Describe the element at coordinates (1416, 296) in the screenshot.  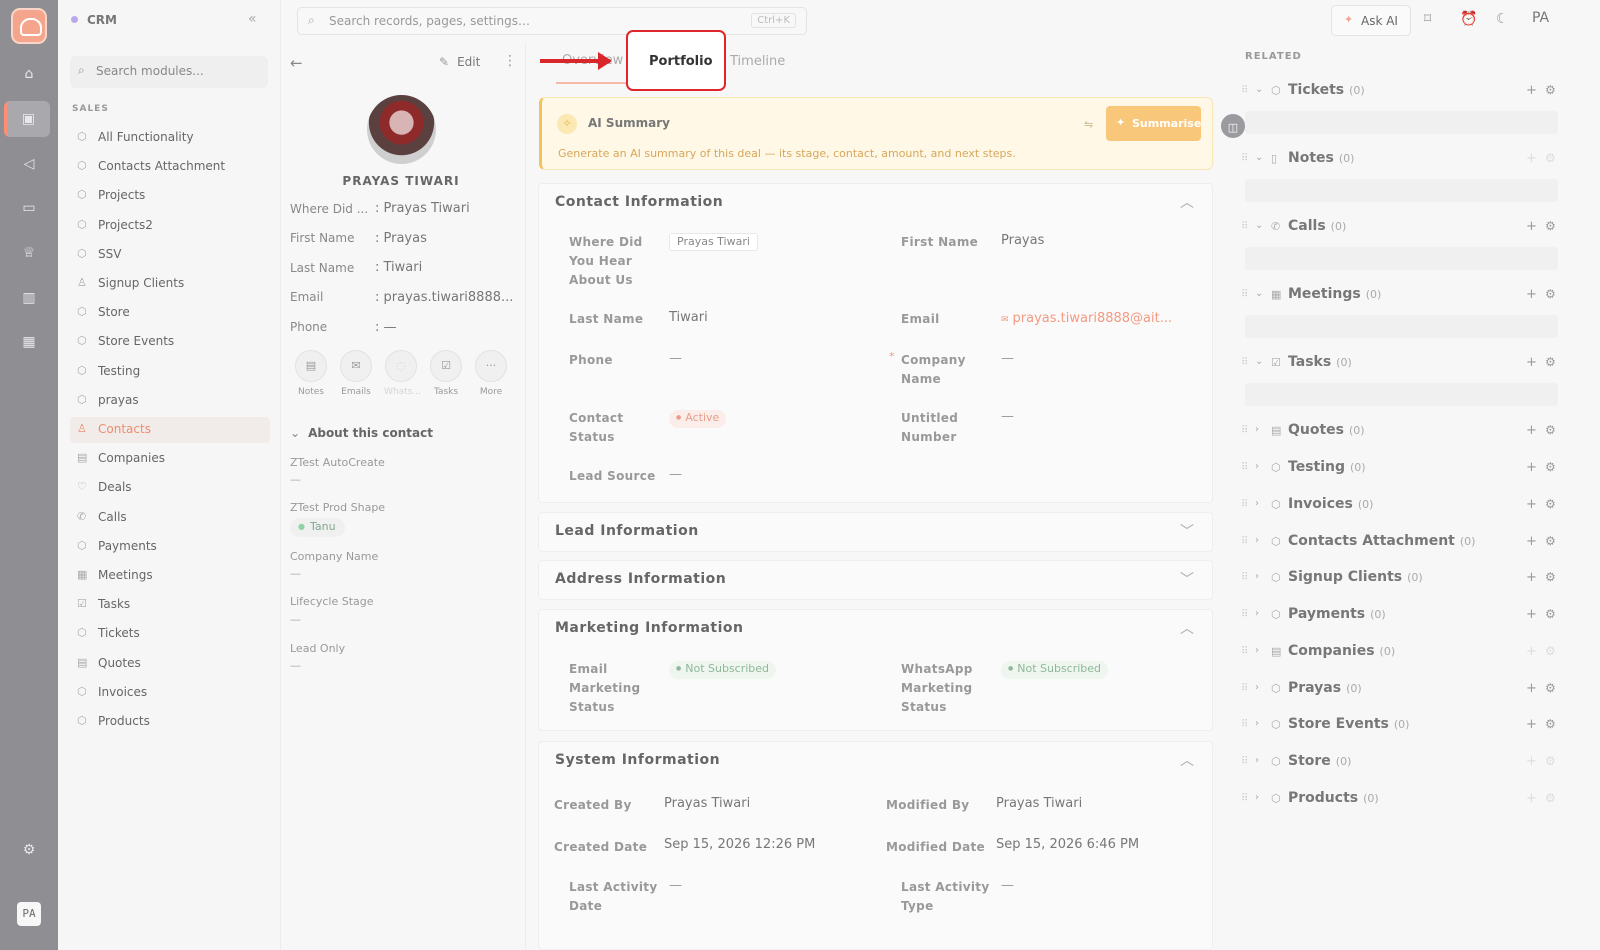
I see `related-item-meetings: ⠿ ⌄ ▦ Meetings (0) + ⚙` at that location.